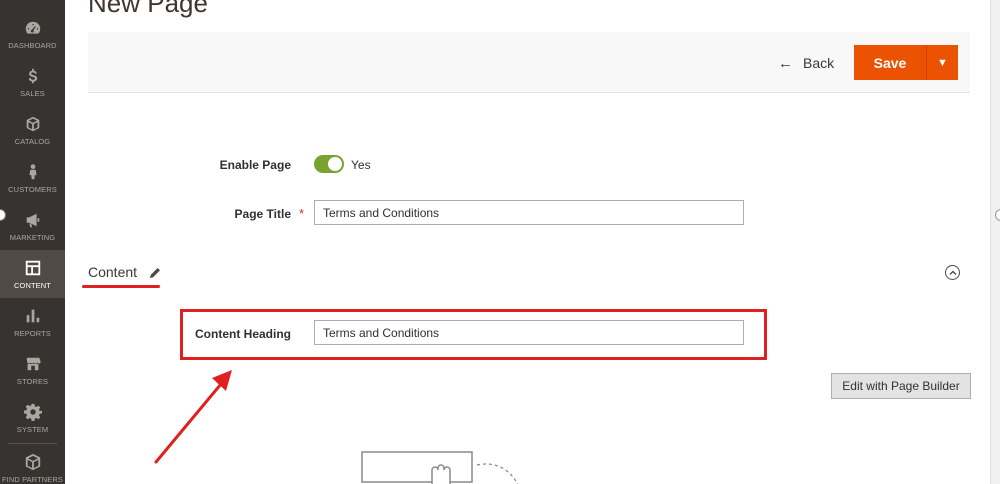  I want to click on enable-page-state: Yes, so click(361, 165).